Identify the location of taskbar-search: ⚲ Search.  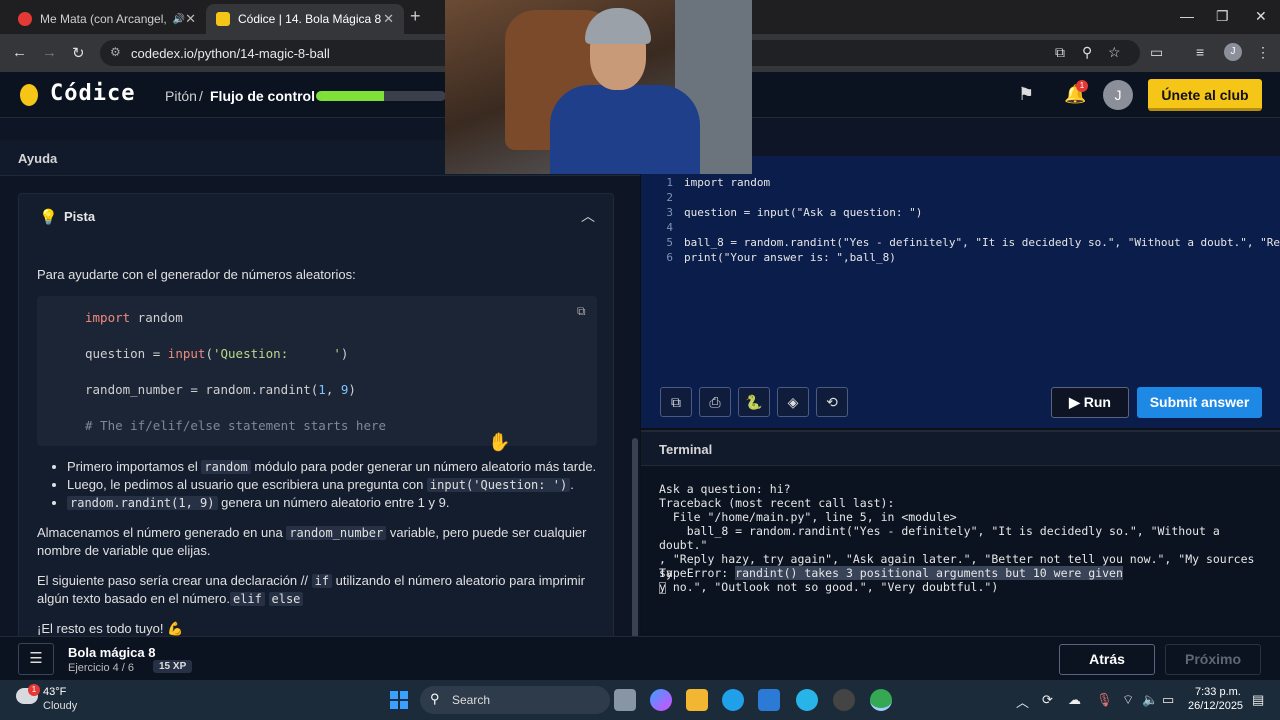
(515, 700).